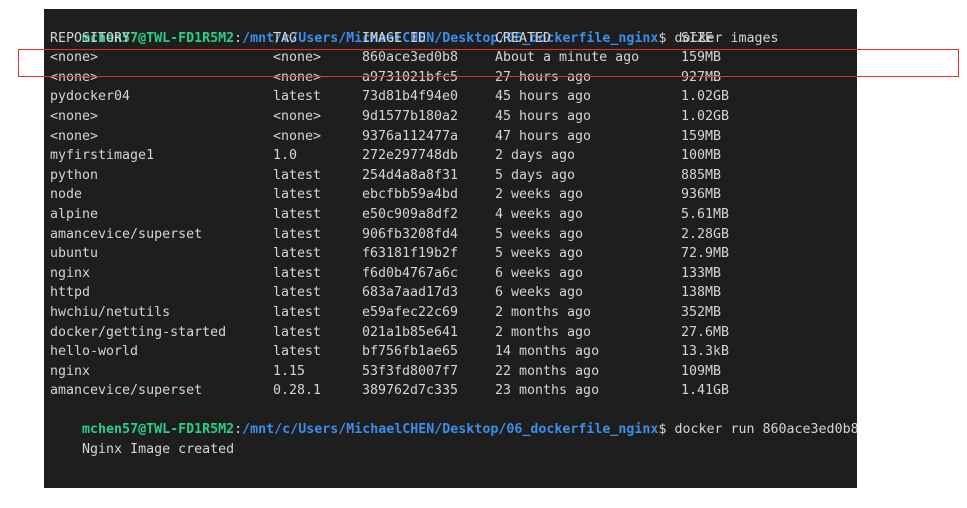 The height and width of the screenshot is (508, 967). I want to click on cell-image-id: 9d1577b180a2, so click(410, 116).